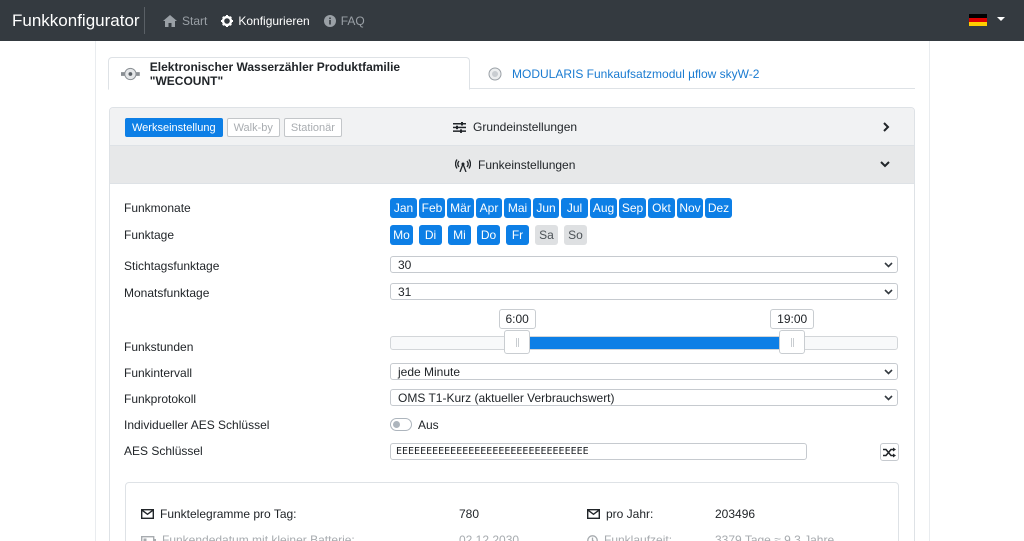 The height and width of the screenshot is (541, 1024). What do you see at coordinates (598, 451) in the screenshot?
I see `aes-key-input: EEEEEEEEEEEEEEEEEEEEEEEEEEEEEEEE` at bounding box center [598, 451].